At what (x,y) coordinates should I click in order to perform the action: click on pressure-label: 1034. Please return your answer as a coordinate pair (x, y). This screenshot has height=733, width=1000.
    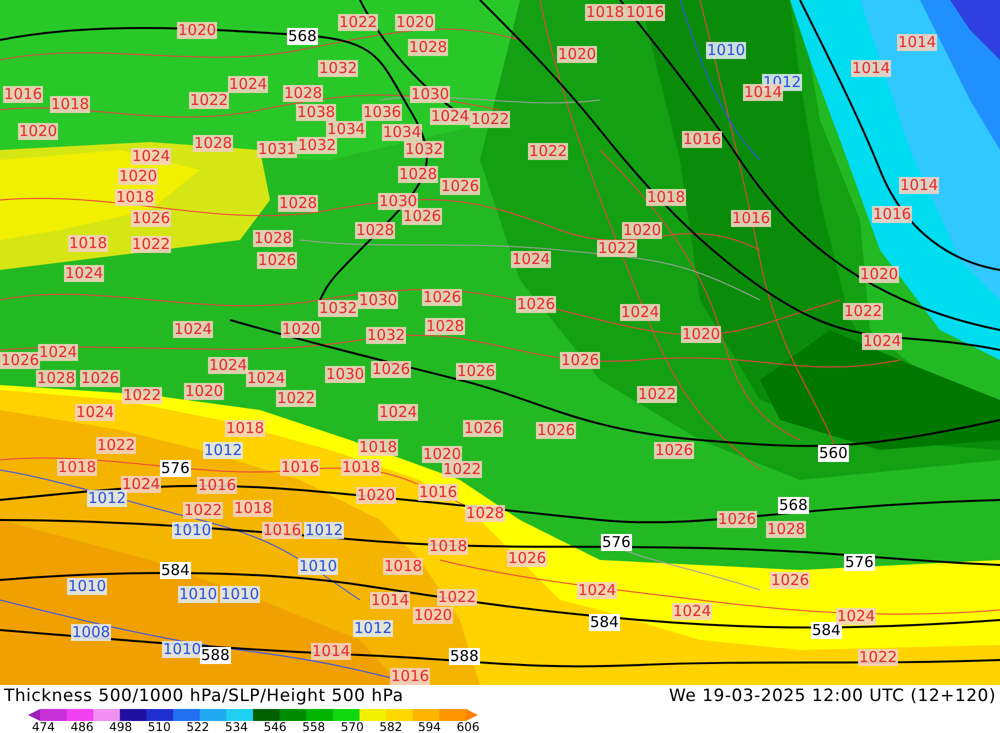
    Looking at the image, I should click on (402, 132).